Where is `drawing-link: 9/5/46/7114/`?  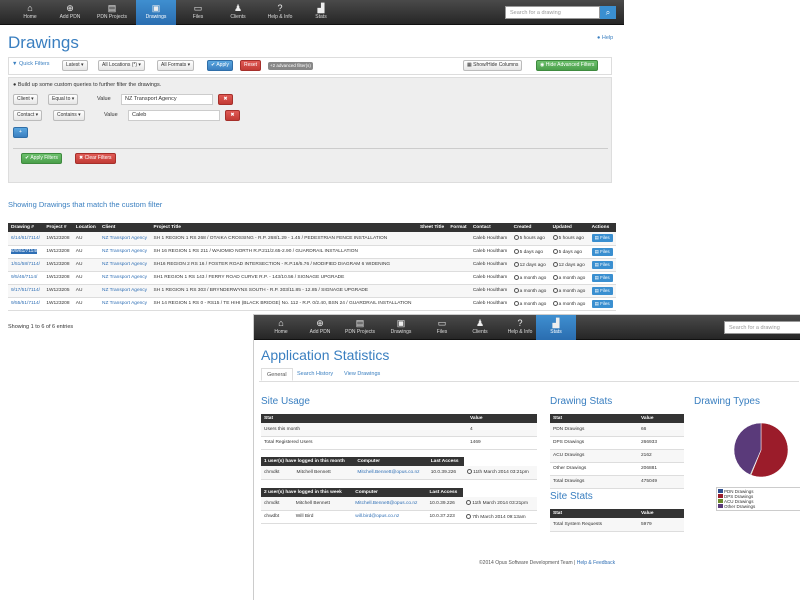
drawing-link: 9/5/46/7114/ is located at coordinates (24, 277).